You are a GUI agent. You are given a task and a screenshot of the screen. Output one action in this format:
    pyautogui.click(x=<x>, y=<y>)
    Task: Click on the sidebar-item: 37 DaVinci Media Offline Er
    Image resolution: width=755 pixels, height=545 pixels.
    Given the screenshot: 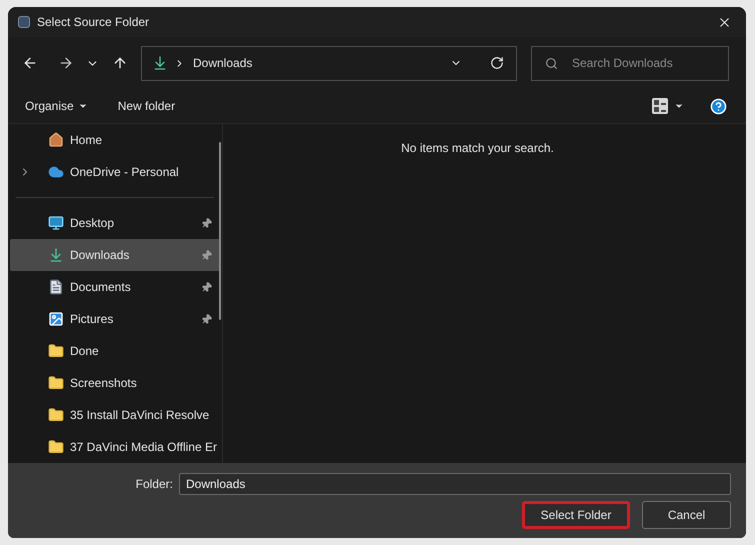 What is the action you would take?
    pyautogui.click(x=115, y=447)
    